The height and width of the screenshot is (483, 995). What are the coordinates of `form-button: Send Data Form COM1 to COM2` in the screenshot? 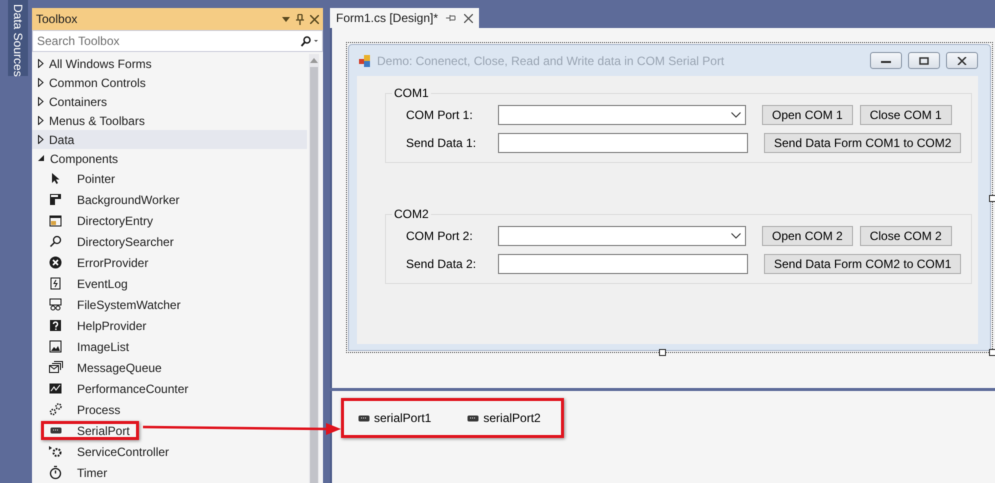 It's located at (863, 143).